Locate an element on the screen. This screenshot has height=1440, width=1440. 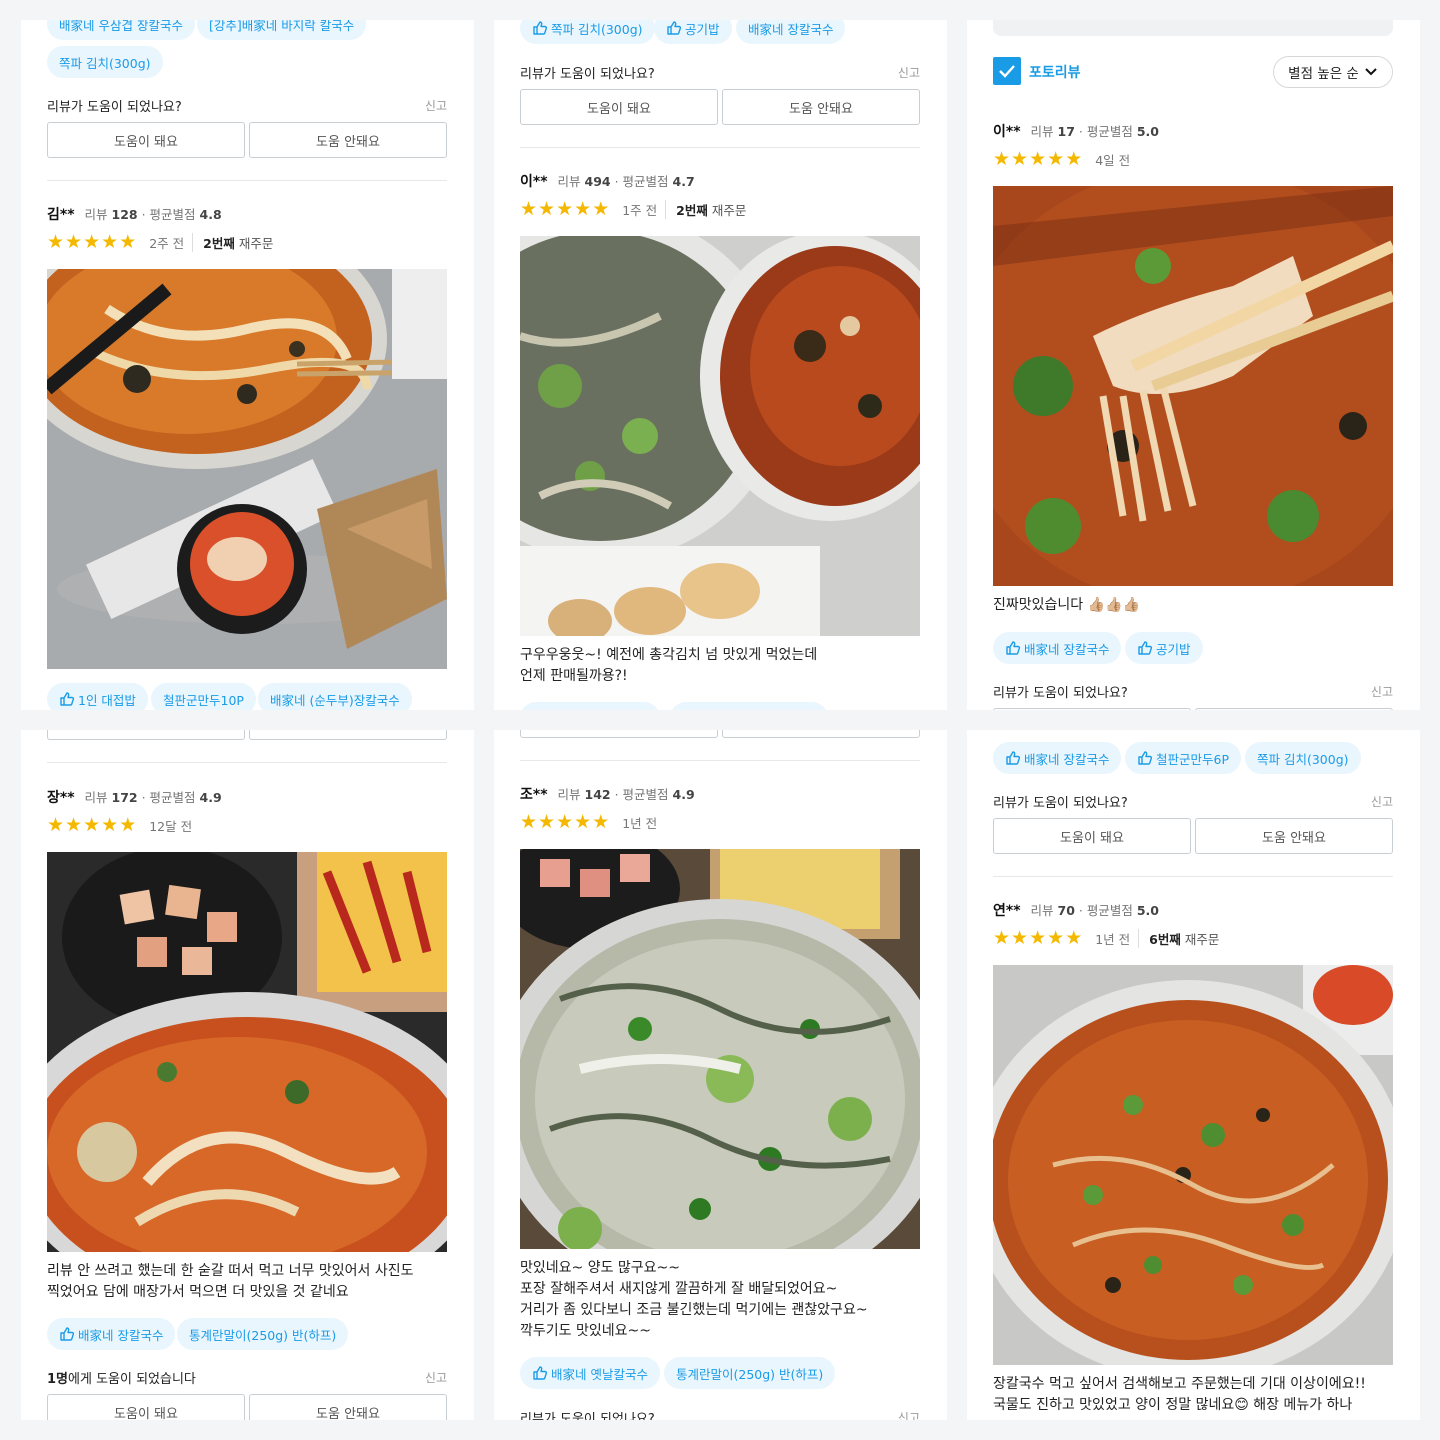
reviewer-meta: 김** 리뷰 128 · 평균별점 4.8 is located at coordinates (134, 215).